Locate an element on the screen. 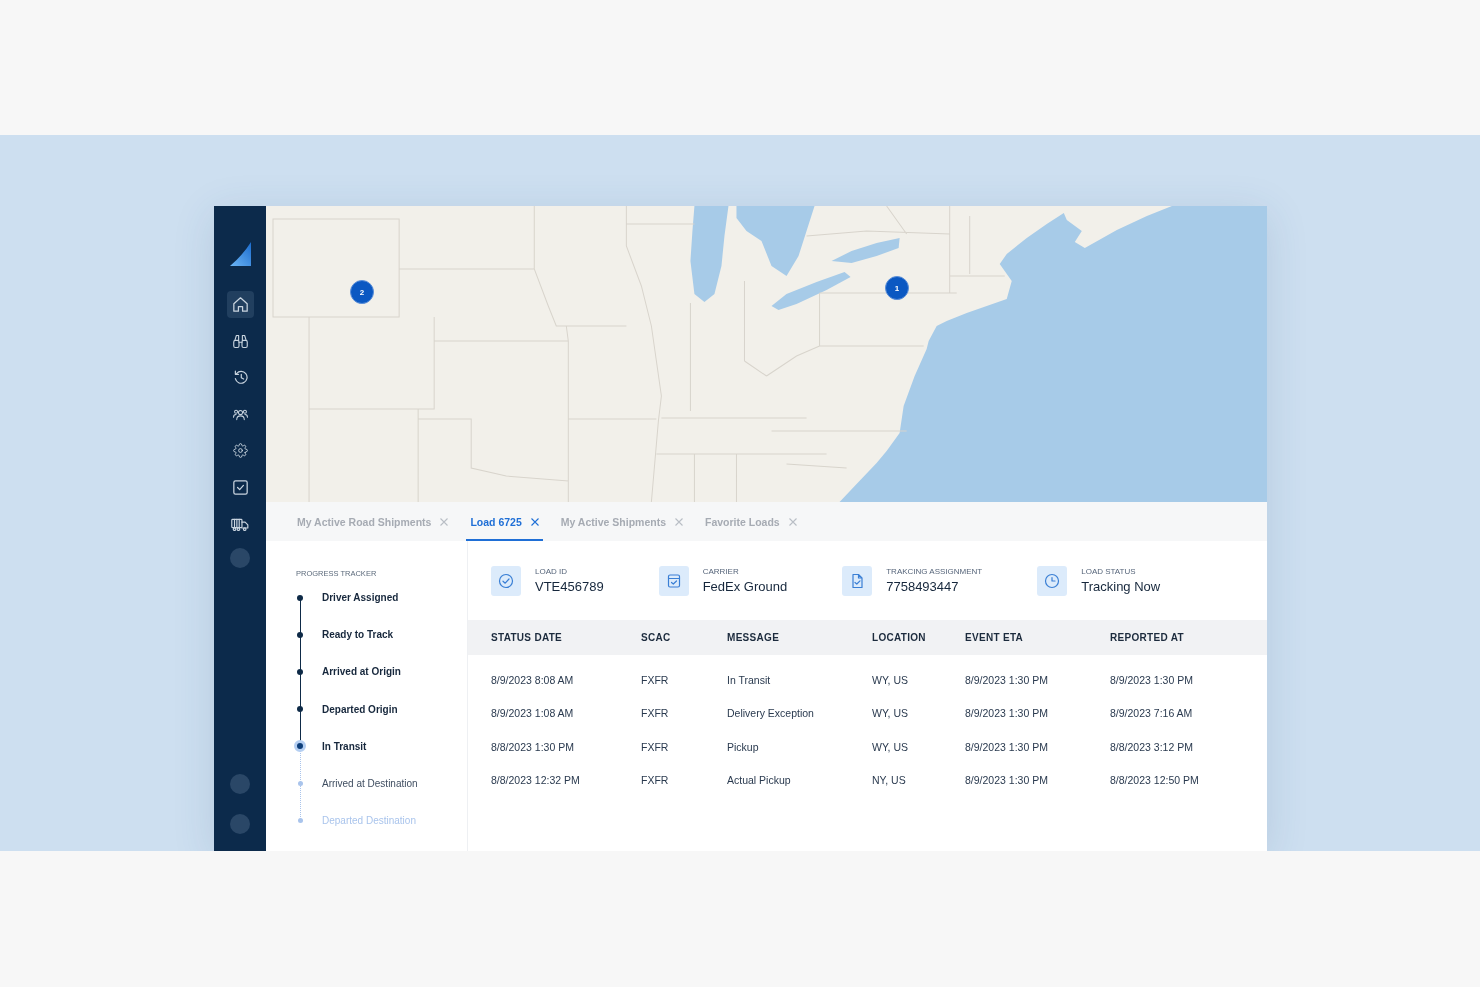 The width and height of the screenshot is (1480, 987). step-label: Arrived at Origin is located at coordinates (361, 672).